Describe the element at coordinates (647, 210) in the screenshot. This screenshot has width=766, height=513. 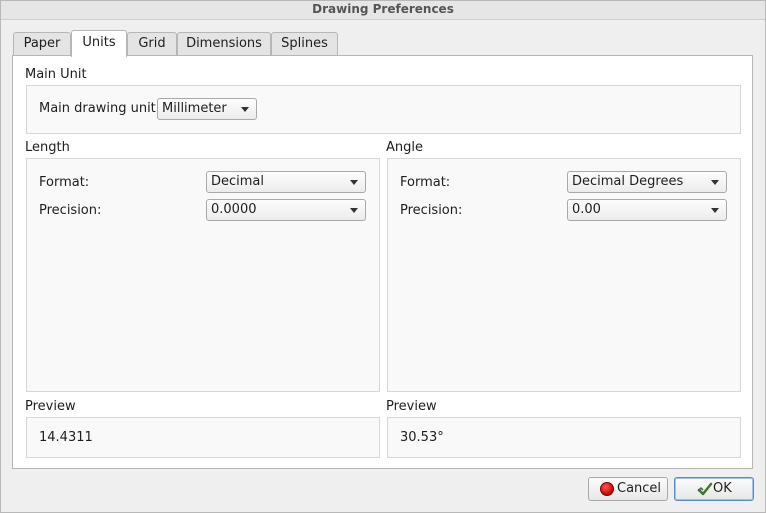
I see `angle-precision-select: 0.00` at that location.